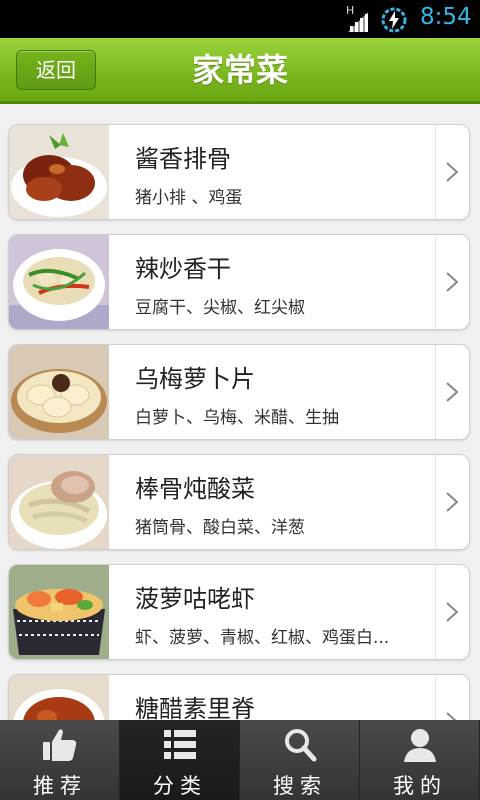 The image size is (480, 800). What do you see at coordinates (446, 17) in the screenshot?
I see `status-time: 8:54` at bounding box center [446, 17].